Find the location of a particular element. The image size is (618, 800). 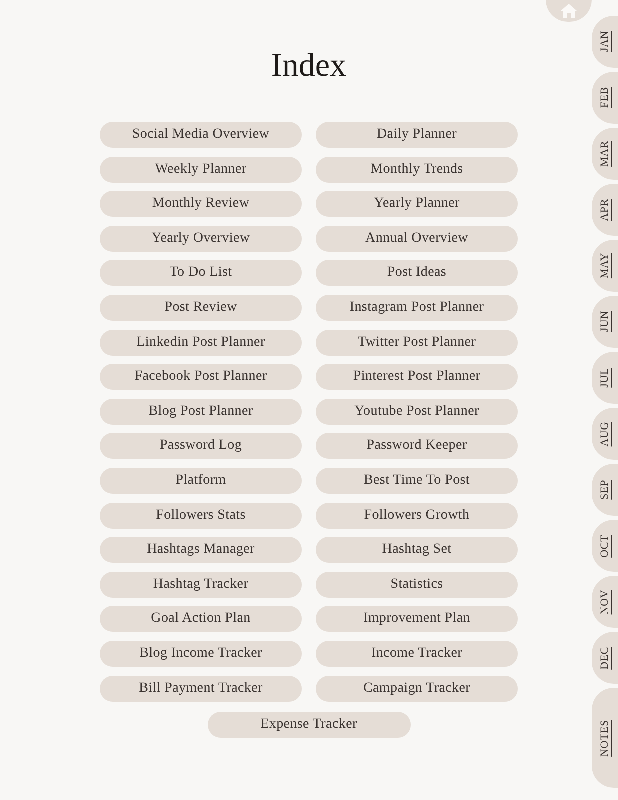

notes-tab: NOTES is located at coordinates (605, 738).